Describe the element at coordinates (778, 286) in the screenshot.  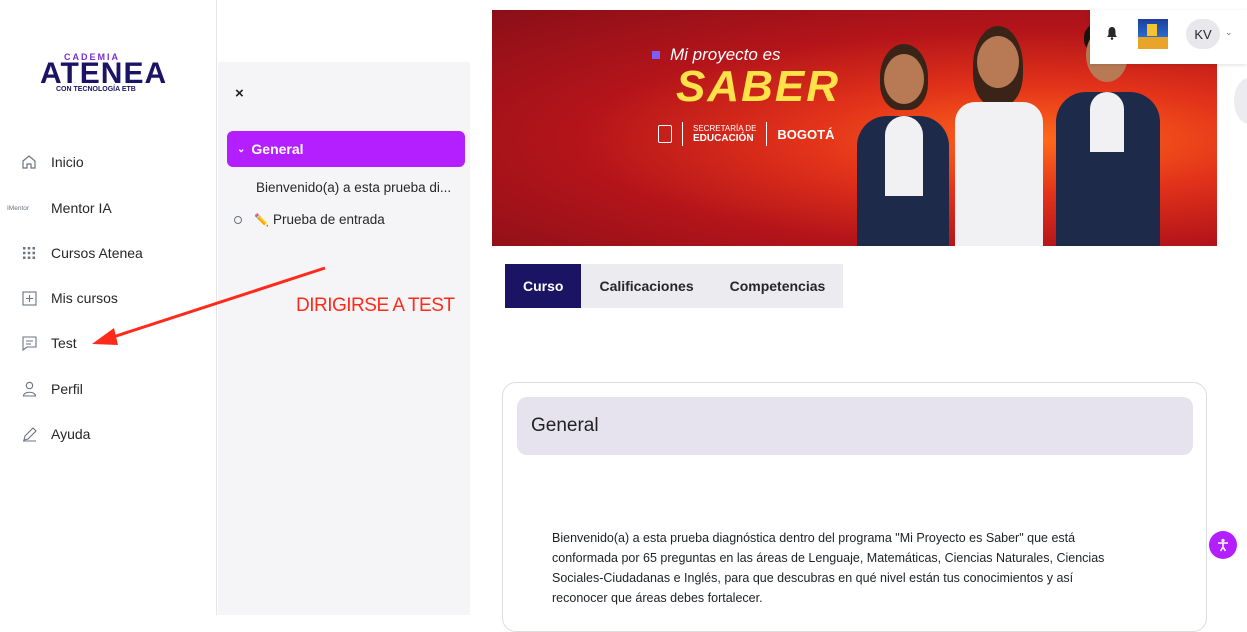
I see `tab-competencias: Competencias` at that location.